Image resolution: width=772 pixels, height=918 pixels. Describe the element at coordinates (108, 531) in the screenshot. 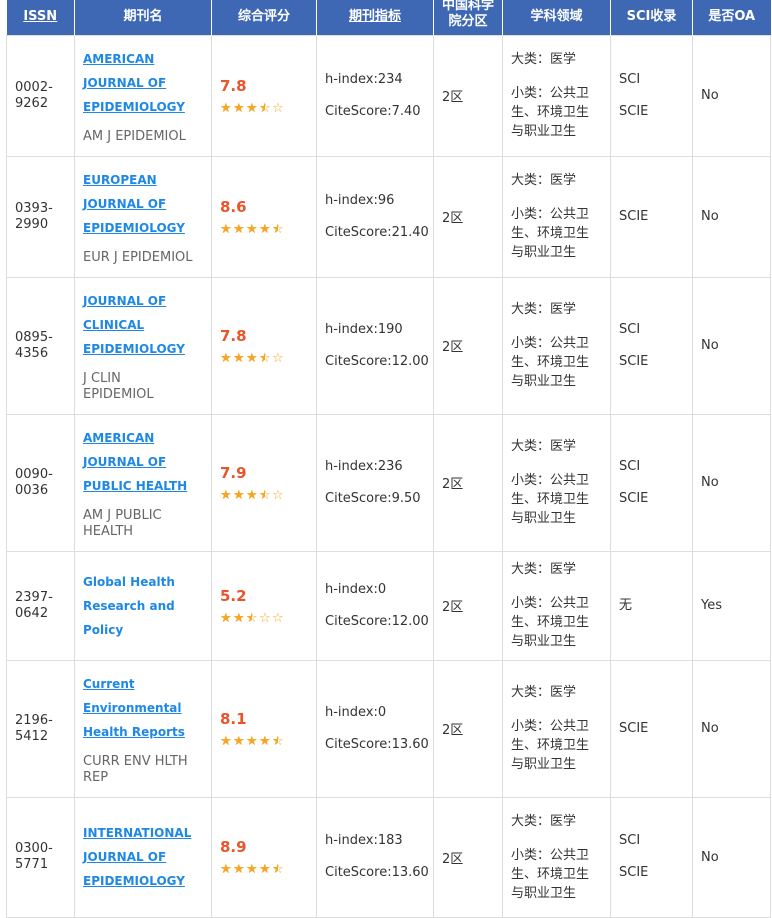

I see `abbreviation-line: HEALTH` at that location.